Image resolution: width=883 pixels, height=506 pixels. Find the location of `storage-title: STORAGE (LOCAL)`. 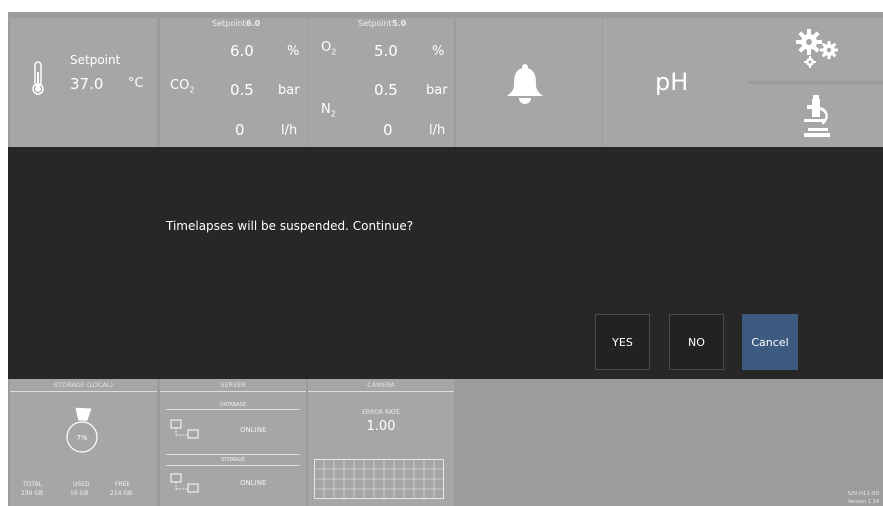

storage-title: STORAGE (LOCAL) is located at coordinates (83, 385).